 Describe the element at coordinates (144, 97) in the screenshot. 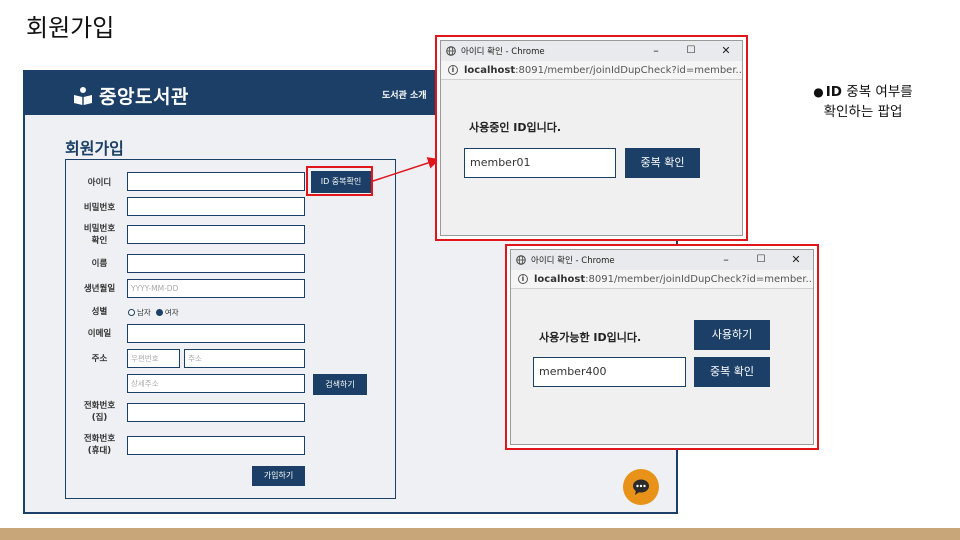

I see `logo-text: 중앙도서관` at that location.